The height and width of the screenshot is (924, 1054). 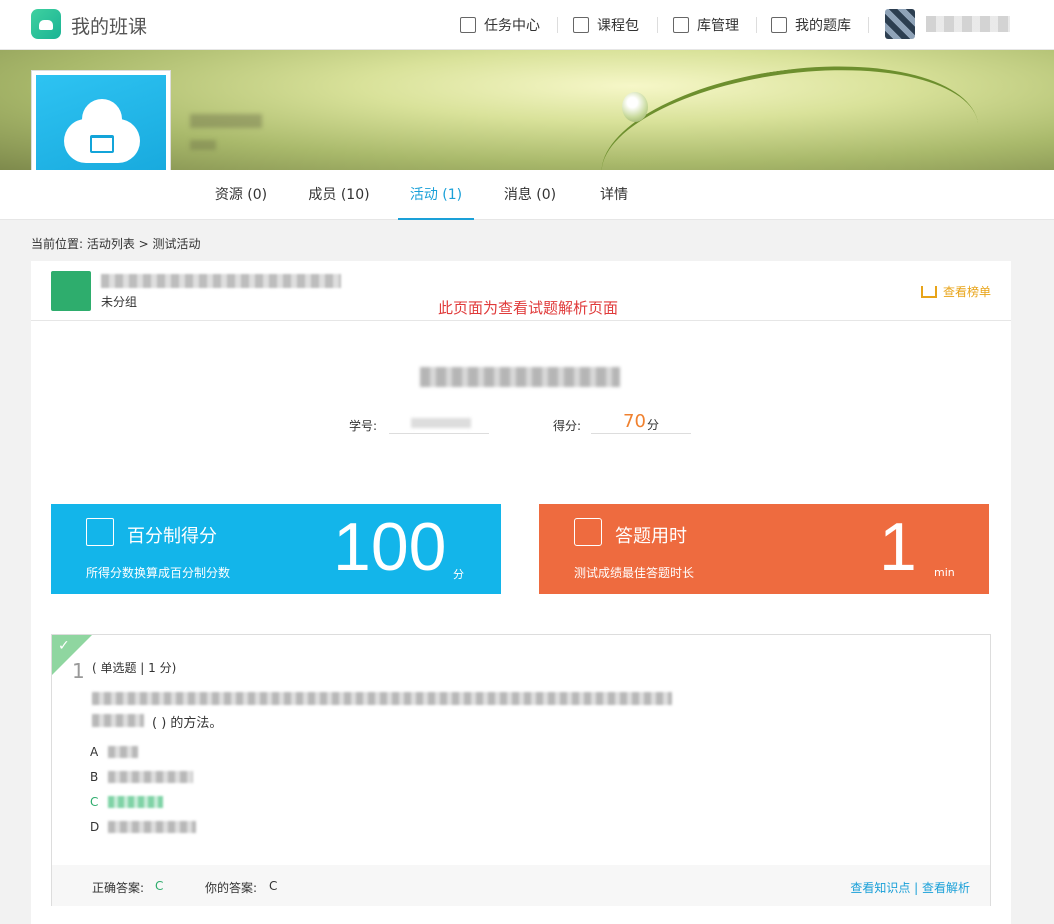 I want to click on tab-members: 成员 (10), so click(x=339, y=195).